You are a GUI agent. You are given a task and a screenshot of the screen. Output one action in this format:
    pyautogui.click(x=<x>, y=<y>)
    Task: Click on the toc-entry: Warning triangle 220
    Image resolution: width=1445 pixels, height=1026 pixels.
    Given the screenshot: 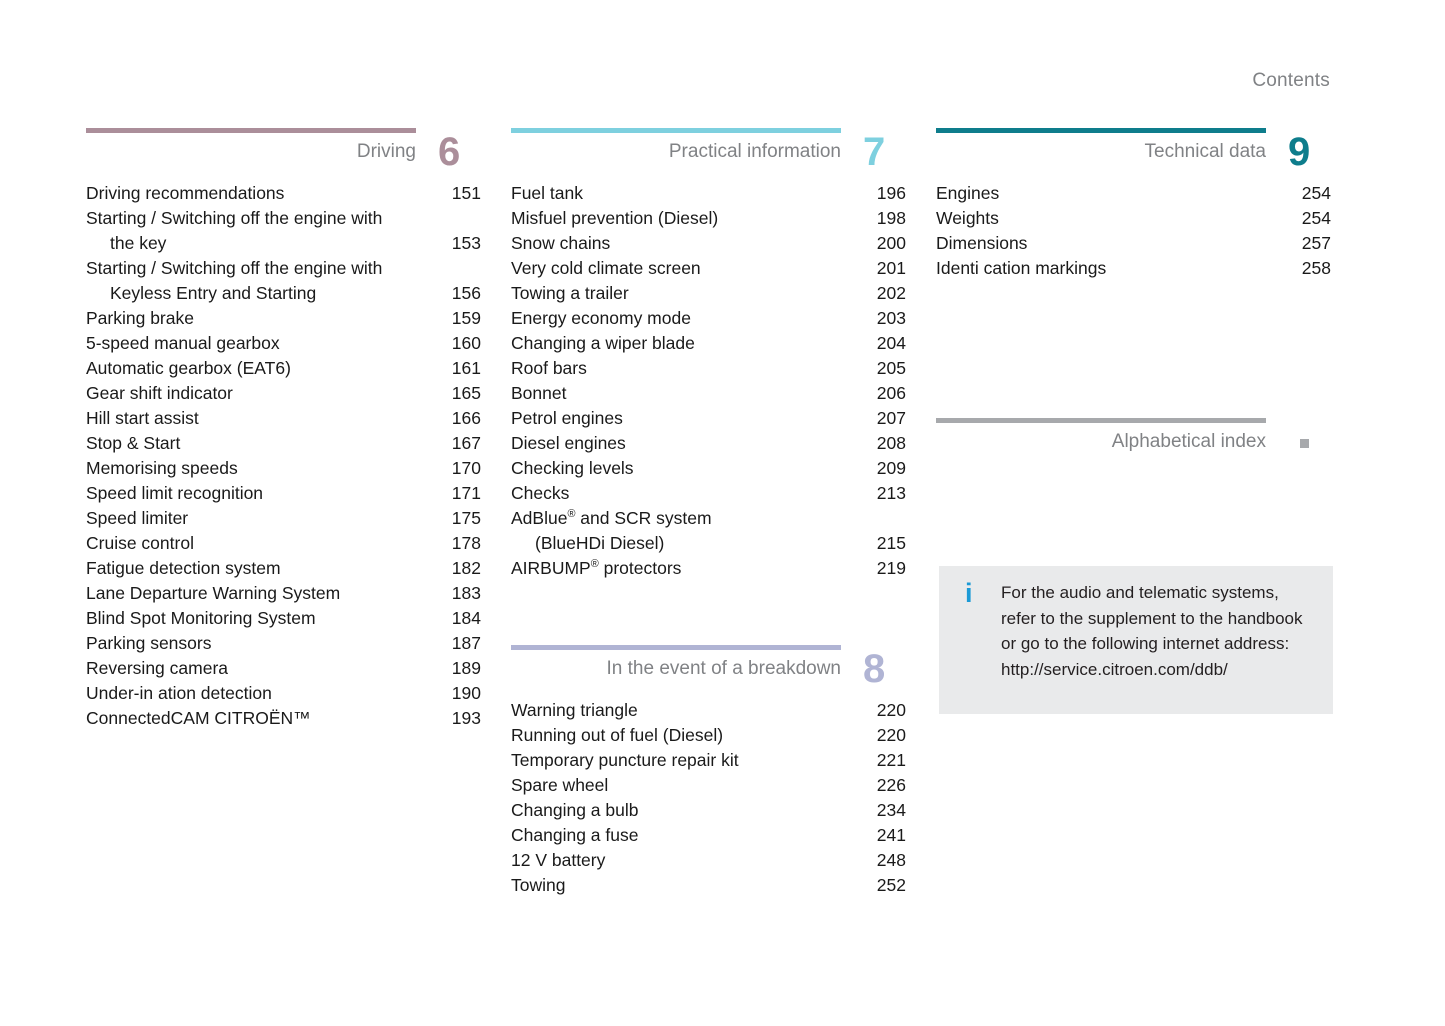 What is the action you would take?
    pyautogui.click(x=708, y=710)
    